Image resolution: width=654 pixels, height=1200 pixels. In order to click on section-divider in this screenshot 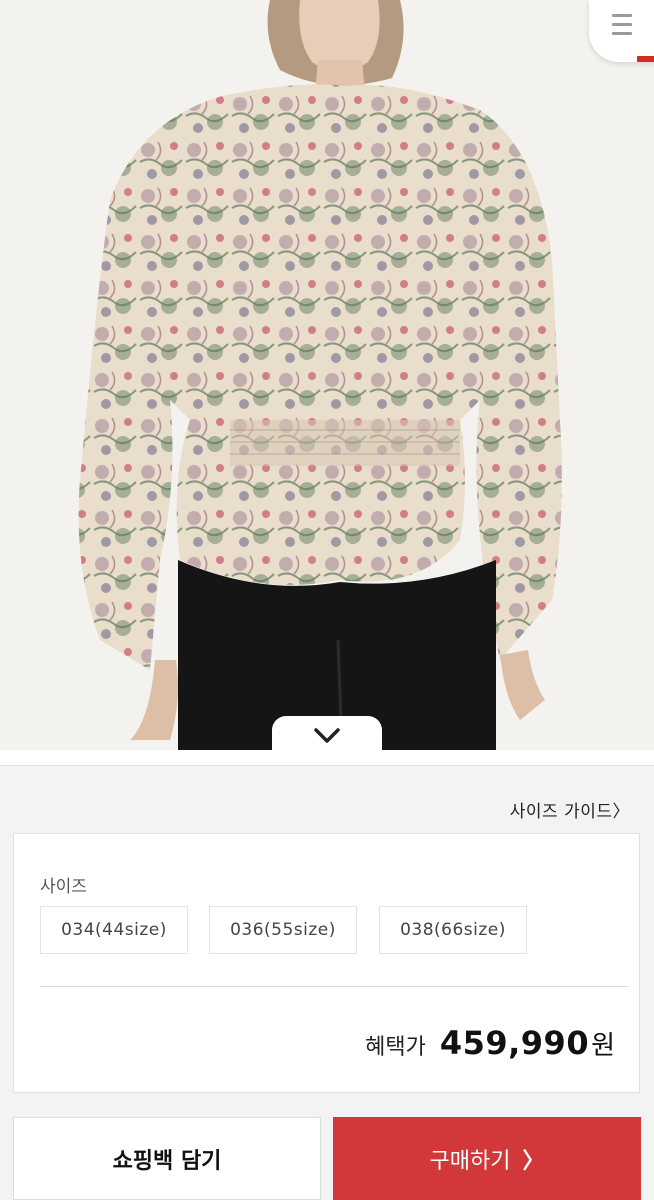, I will do `click(327, 758)`.